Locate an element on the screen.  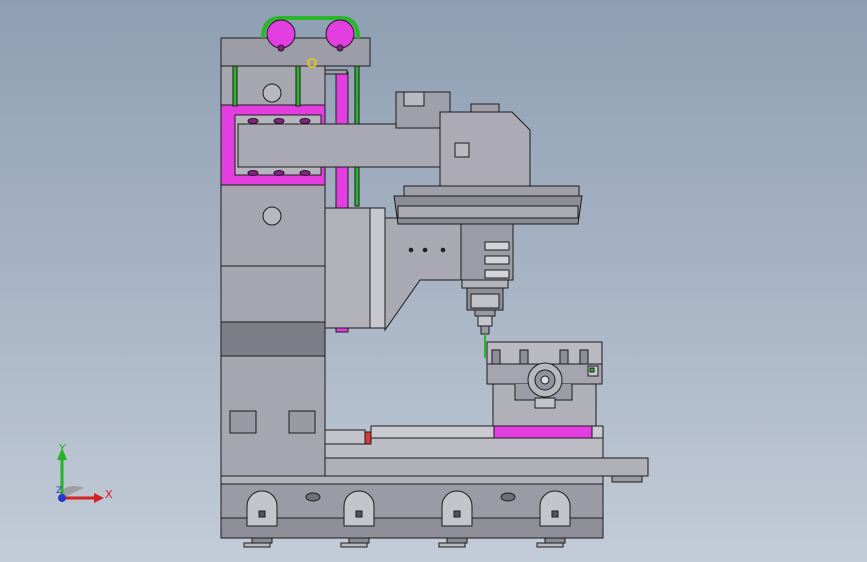
rotary-disk is located at coordinates (488, 205).